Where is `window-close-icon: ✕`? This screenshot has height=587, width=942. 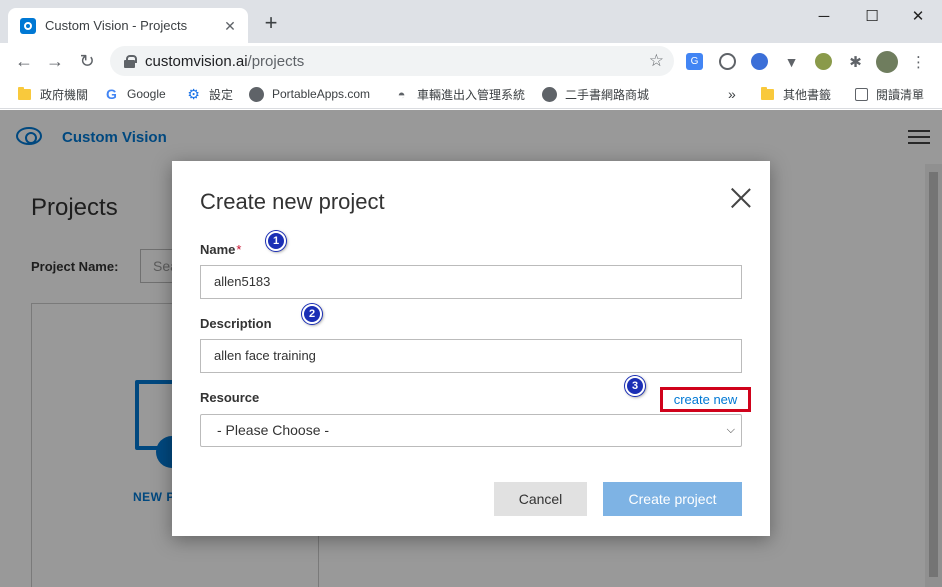 window-close-icon: ✕ is located at coordinates (918, 16).